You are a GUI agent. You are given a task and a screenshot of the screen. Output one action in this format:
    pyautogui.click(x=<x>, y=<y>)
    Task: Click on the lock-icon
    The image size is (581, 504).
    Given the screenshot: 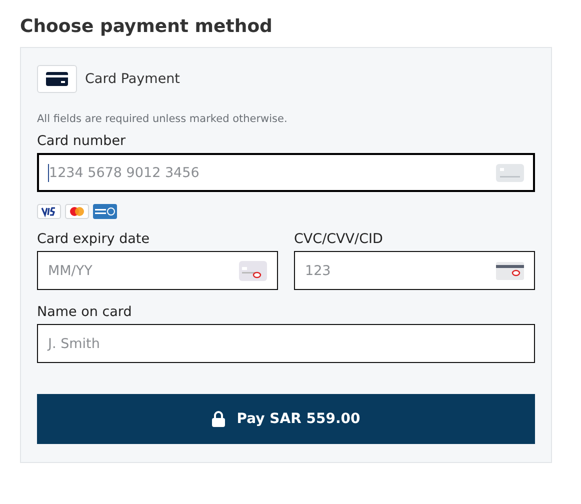 What is the action you would take?
    pyautogui.click(x=218, y=419)
    